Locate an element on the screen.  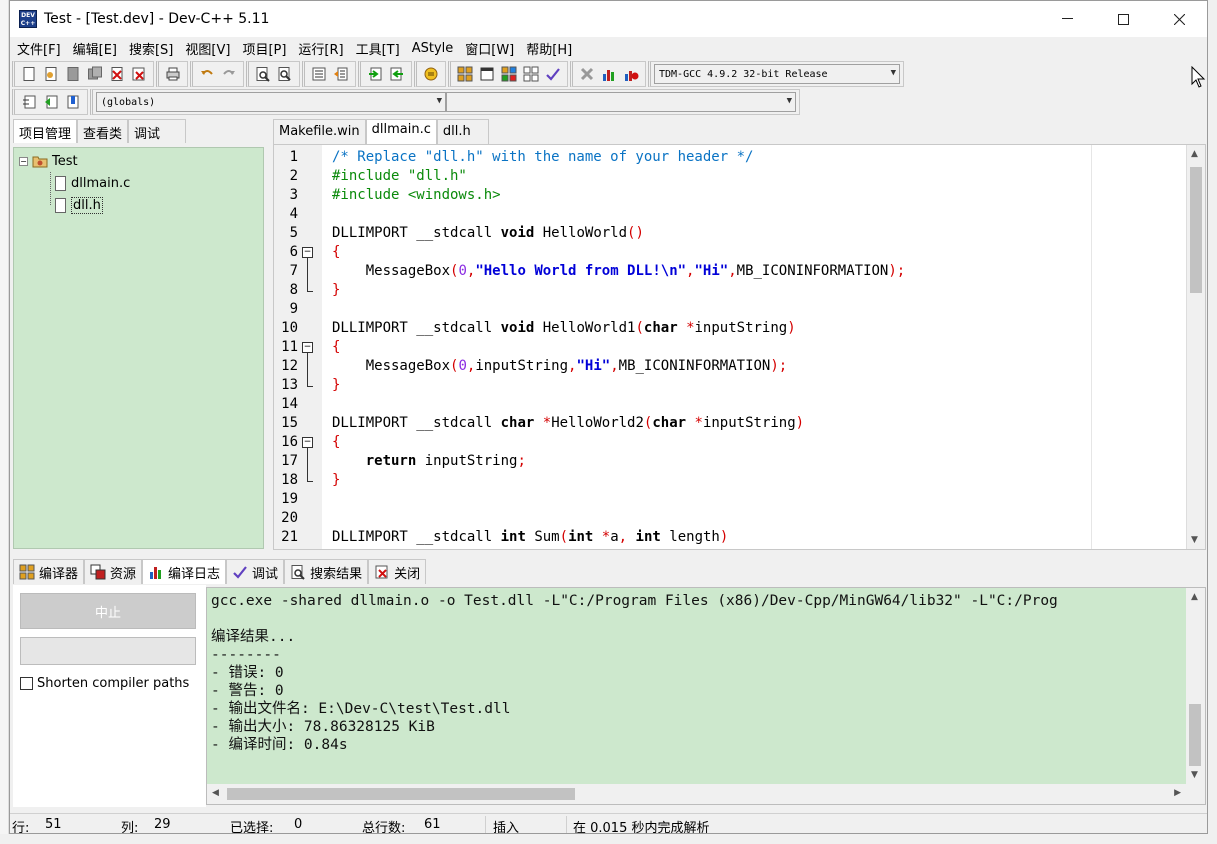
menu-file: 文件[F] is located at coordinates (42, 48).